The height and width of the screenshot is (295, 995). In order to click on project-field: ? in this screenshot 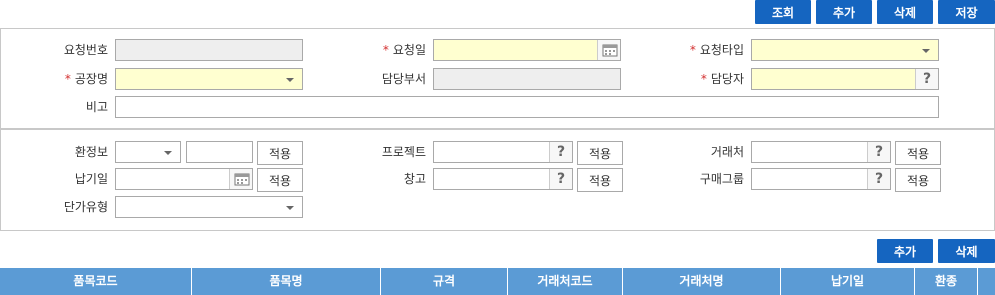, I will do `click(503, 152)`.